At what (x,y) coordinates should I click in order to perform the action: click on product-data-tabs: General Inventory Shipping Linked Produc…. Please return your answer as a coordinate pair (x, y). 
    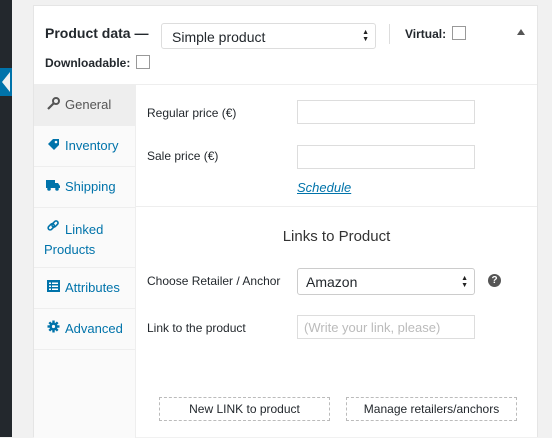
    Looking at the image, I should click on (85, 261).